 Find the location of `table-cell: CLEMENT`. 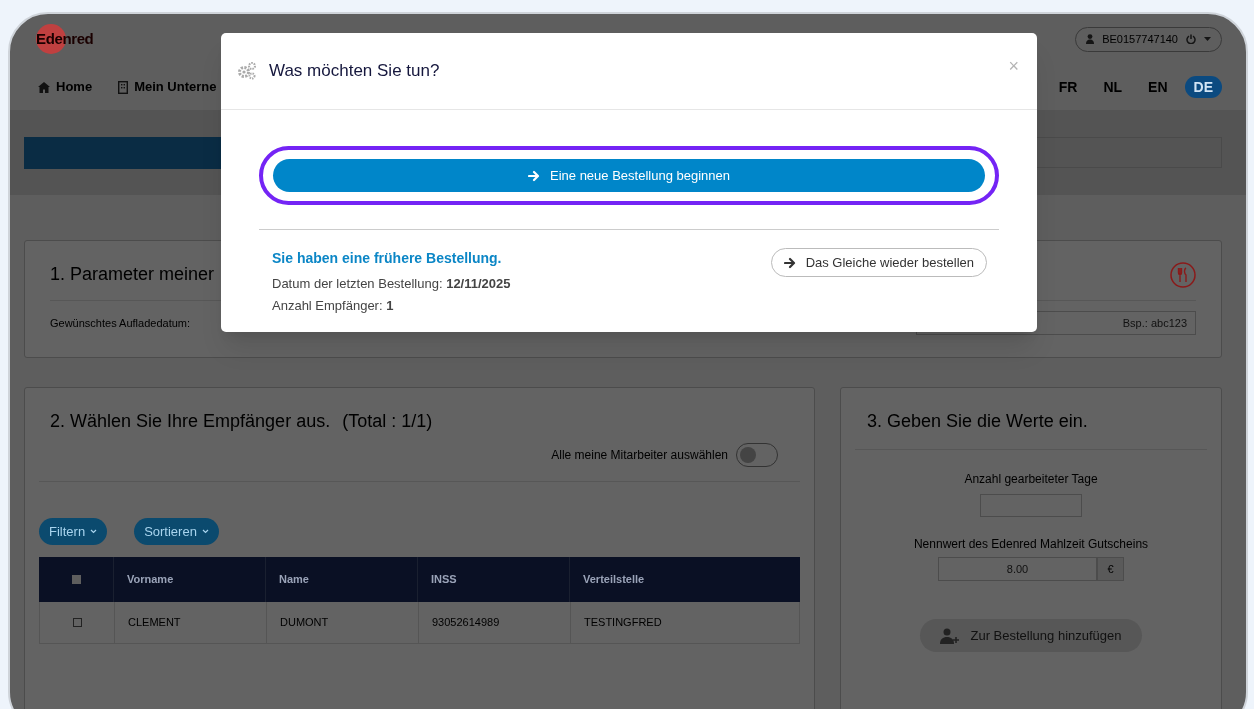

table-cell: CLEMENT is located at coordinates (191, 622).